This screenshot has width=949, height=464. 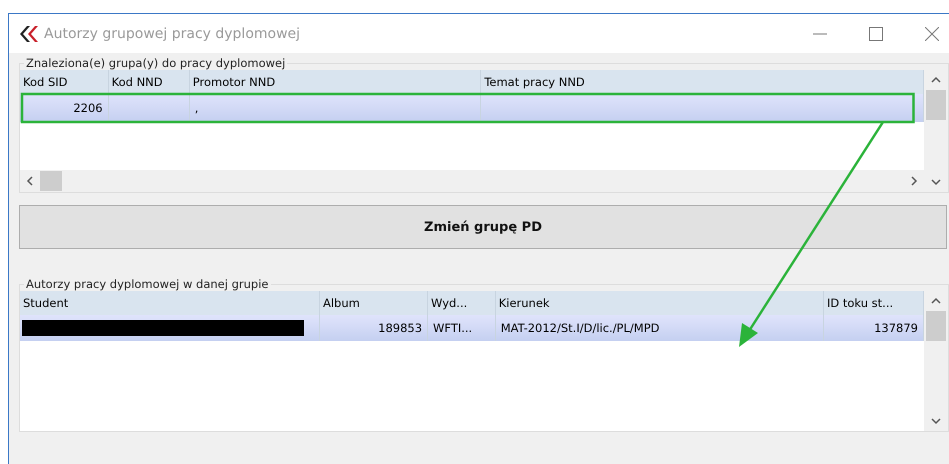 I want to click on column-header: Temat pracy NND, so click(x=702, y=82).